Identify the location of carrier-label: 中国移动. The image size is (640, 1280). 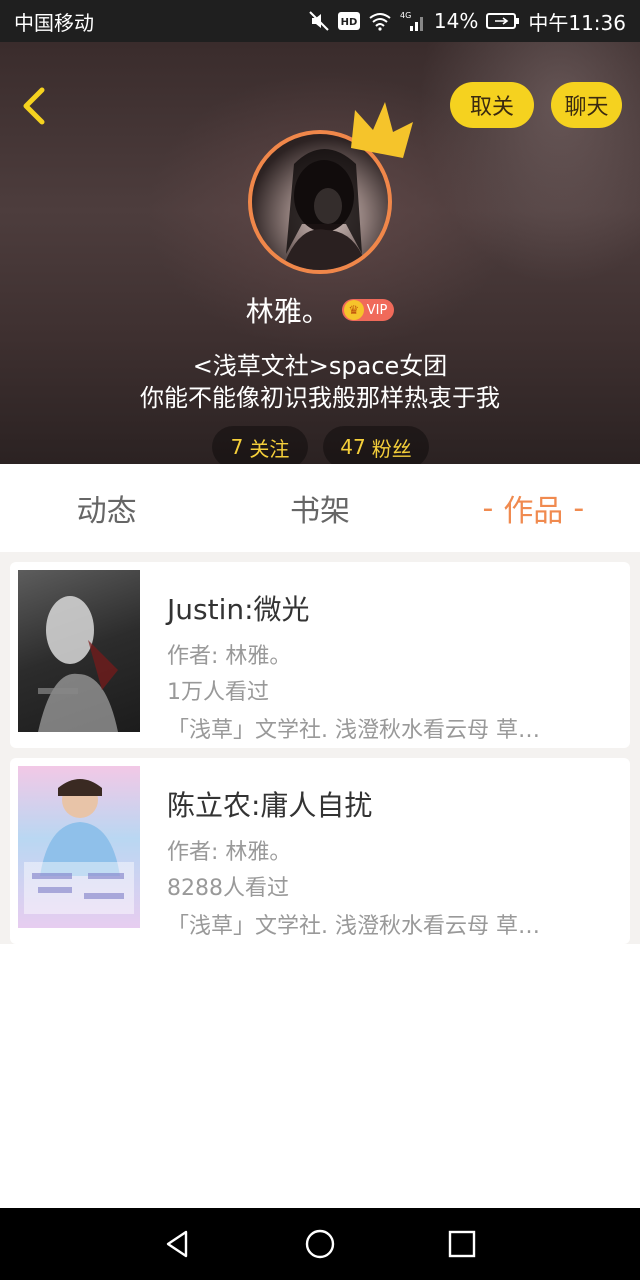
(54, 22).